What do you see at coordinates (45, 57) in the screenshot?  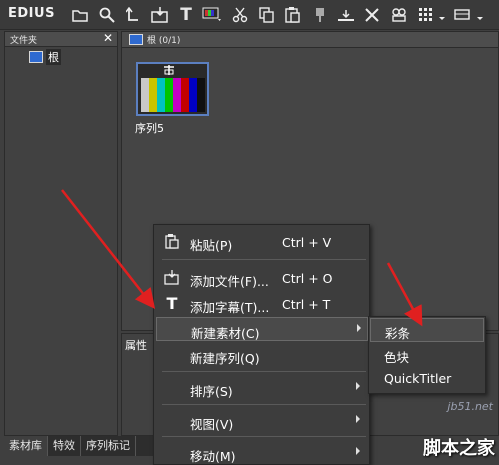 I see `tree-item-root: 根` at bounding box center [45, 57].